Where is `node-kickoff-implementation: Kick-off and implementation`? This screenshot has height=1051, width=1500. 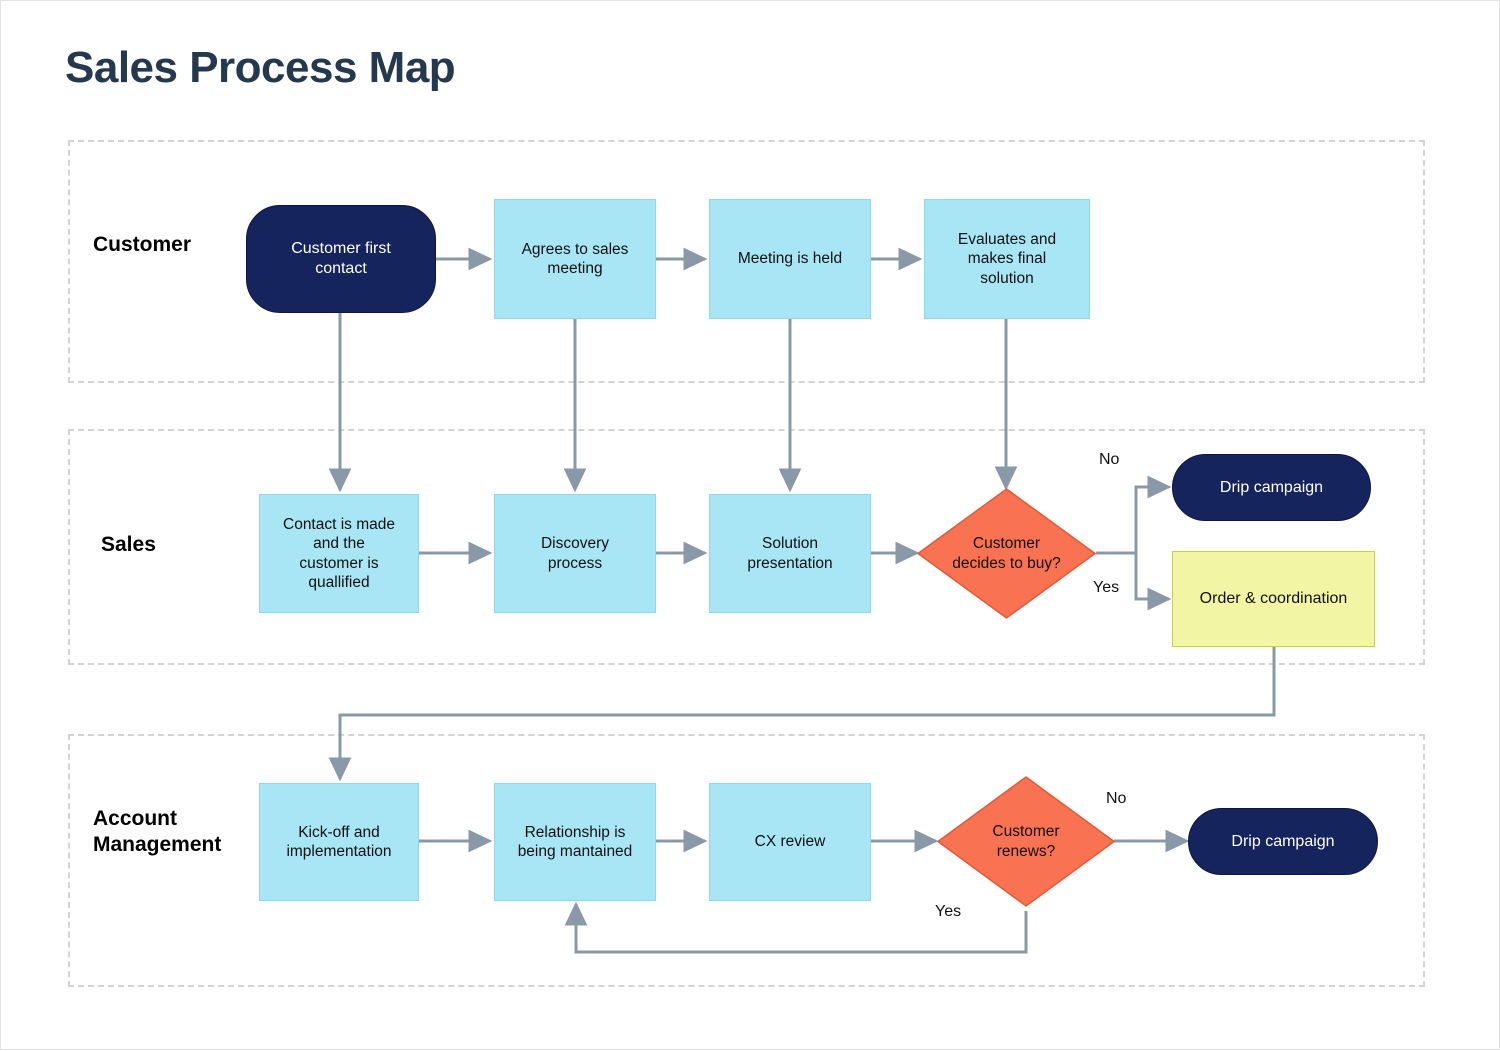
node-kickoff-implementation: Kick-off and implementation is located at coordinates (339, 842).